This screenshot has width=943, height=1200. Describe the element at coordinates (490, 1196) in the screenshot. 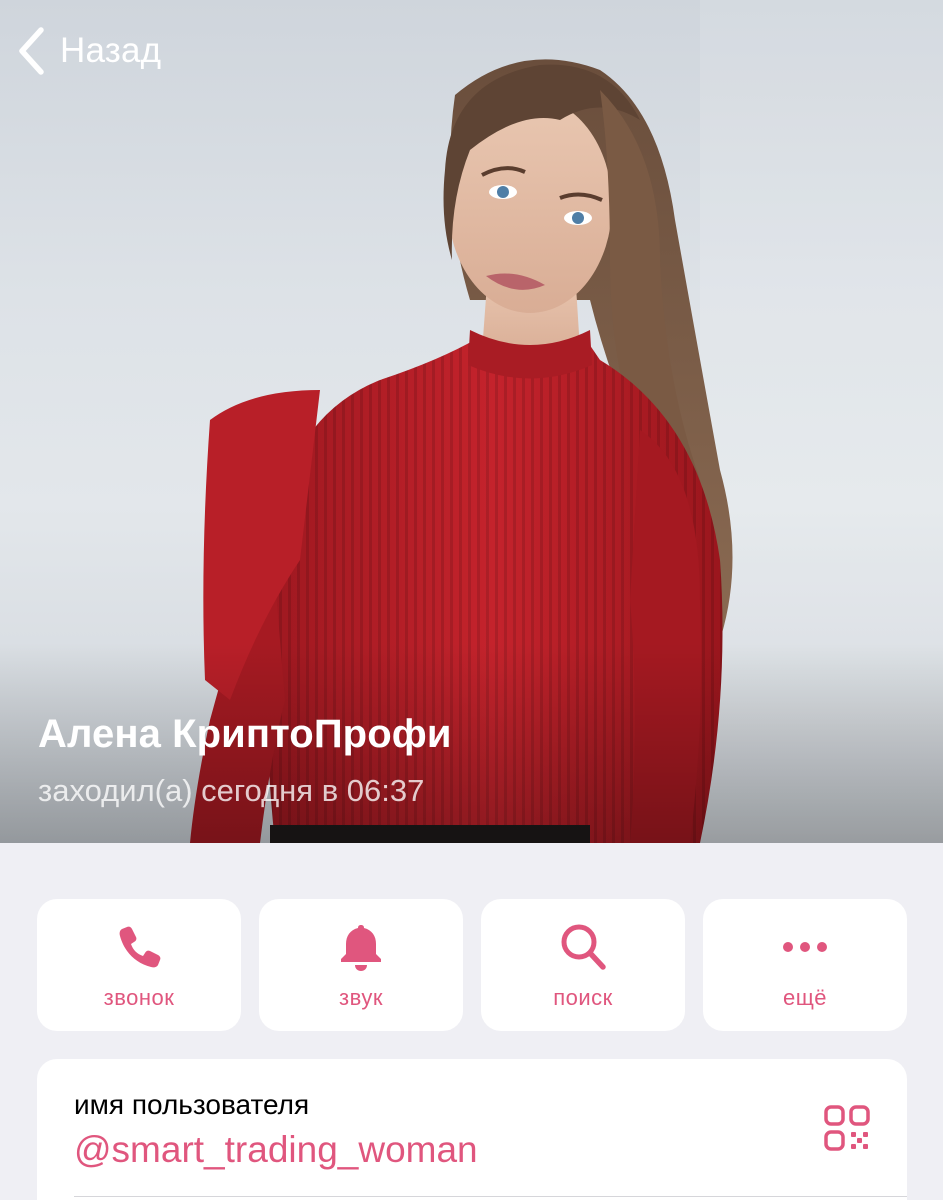

I see `card-divider` at that location.